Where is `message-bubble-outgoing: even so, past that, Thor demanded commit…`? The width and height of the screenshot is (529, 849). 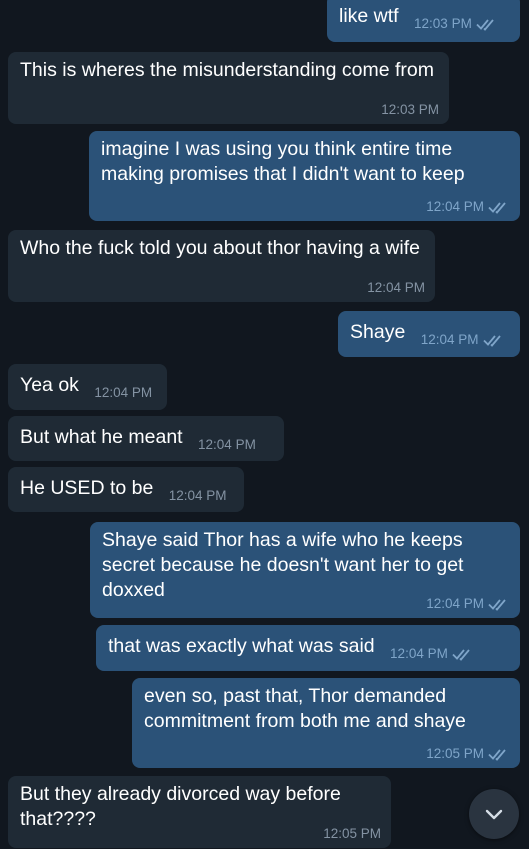 message-bubble-outgoing: even so, past that, Thor demanded commit… is located at coordinates (326, 723).